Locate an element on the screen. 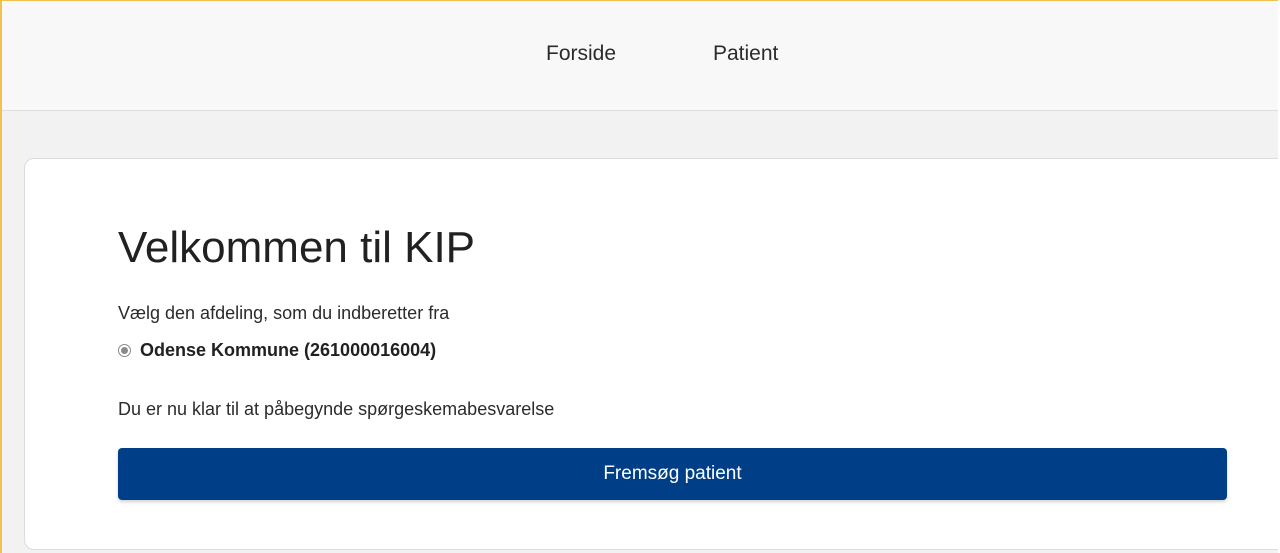 Image resolution: width=1280 pixels, height=553 pixels. radio-dot-icon is located at coordinates (124, 350).